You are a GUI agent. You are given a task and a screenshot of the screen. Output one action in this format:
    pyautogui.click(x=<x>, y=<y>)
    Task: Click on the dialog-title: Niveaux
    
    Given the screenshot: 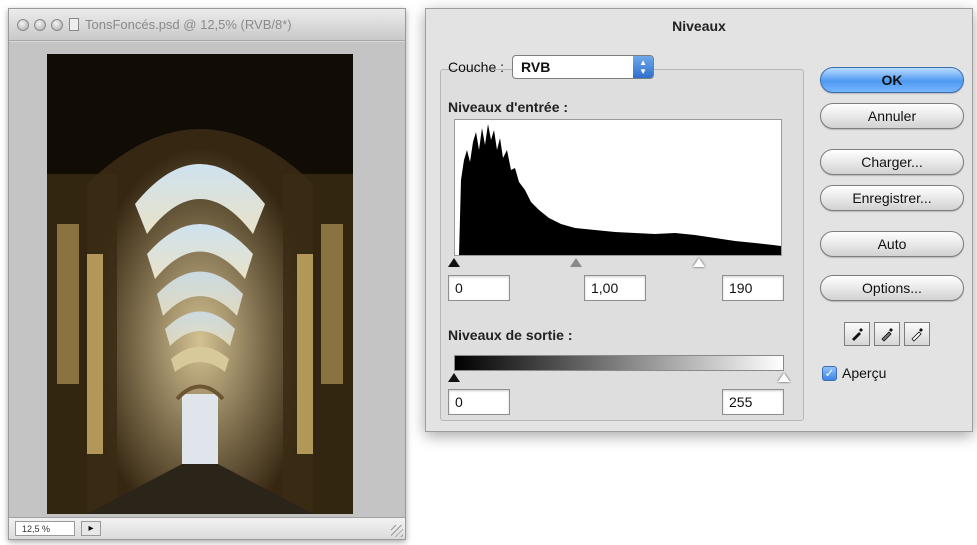 What is the action you would take?
    pyautogui.click(x=699, y=26)
    